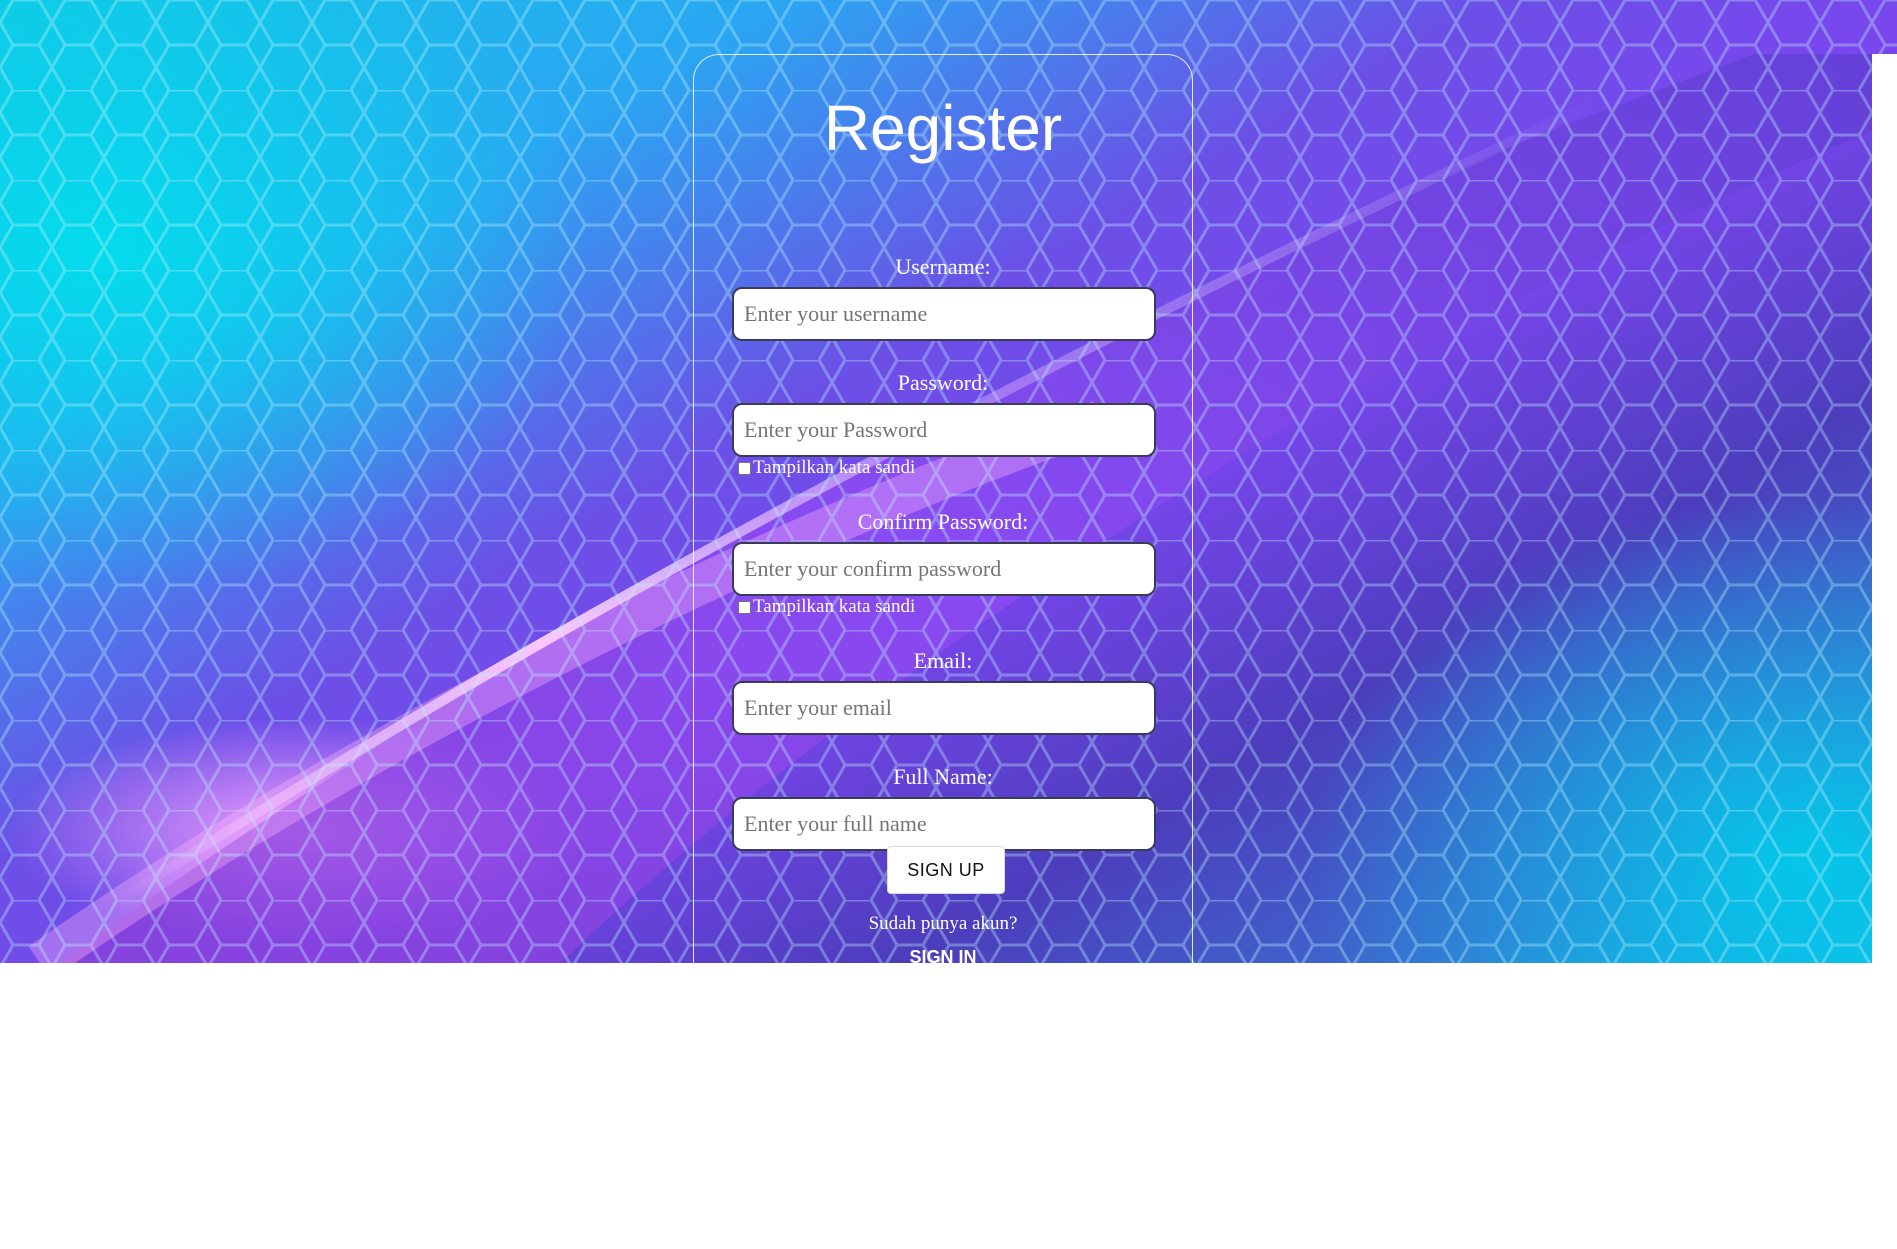 This screenshot has width=1897, height=1249. I want to click on page-title: Register, so click(943, 128).